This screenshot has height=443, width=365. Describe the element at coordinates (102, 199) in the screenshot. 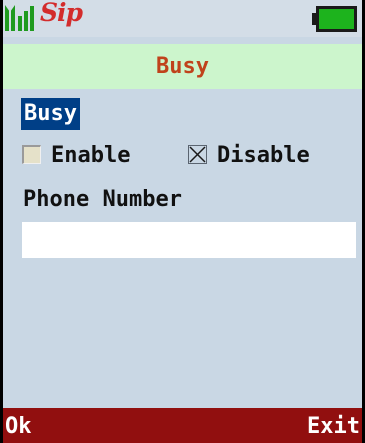

I see `phone-number-label: Phone Number` at that location.